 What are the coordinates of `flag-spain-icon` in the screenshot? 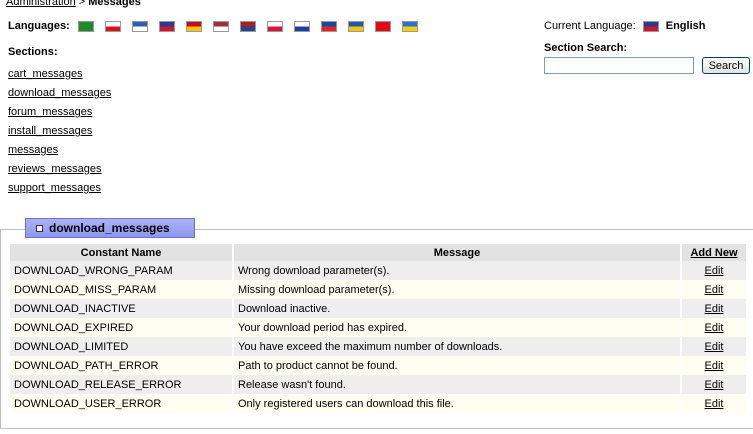 It's located at (193, 26).